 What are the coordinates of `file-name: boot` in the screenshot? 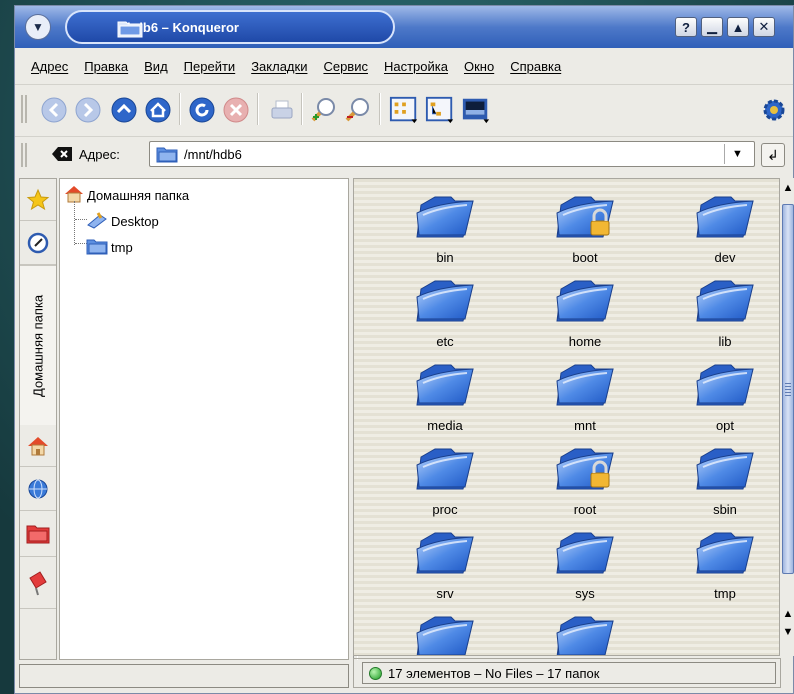 It's located at (585, 257).